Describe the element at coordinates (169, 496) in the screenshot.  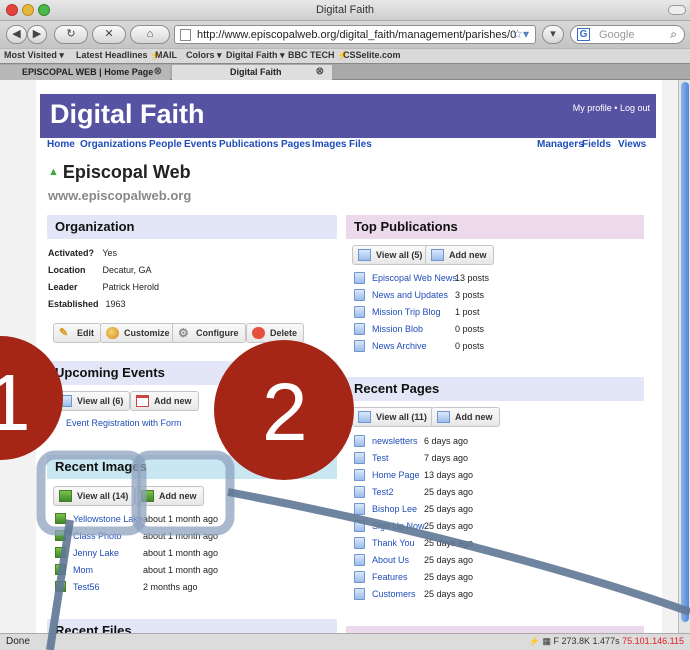
I see `images-add-new-button: Add new` at that location.